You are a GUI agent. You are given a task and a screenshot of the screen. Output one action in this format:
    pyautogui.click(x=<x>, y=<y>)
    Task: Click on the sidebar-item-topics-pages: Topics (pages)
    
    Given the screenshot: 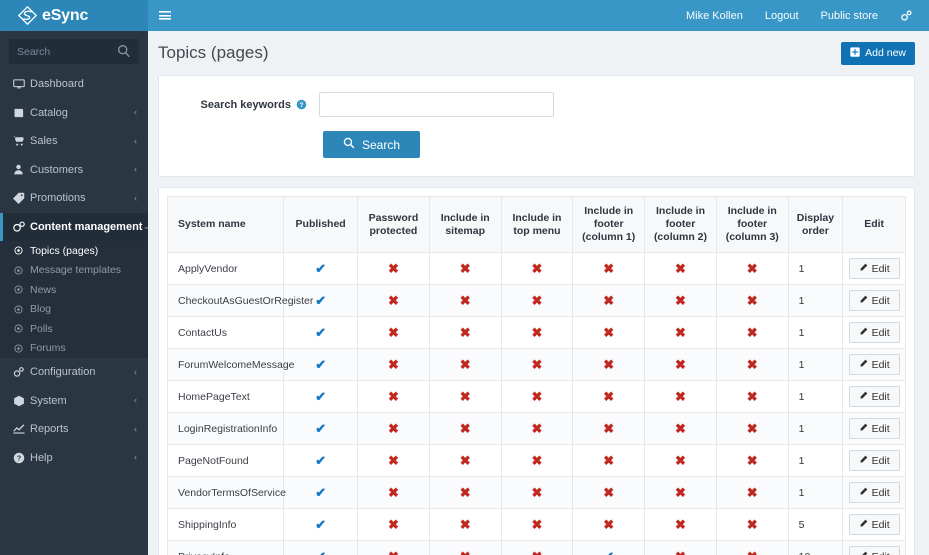 What is the action you would take?
    pyautogui.click(x=74, y=251)
    